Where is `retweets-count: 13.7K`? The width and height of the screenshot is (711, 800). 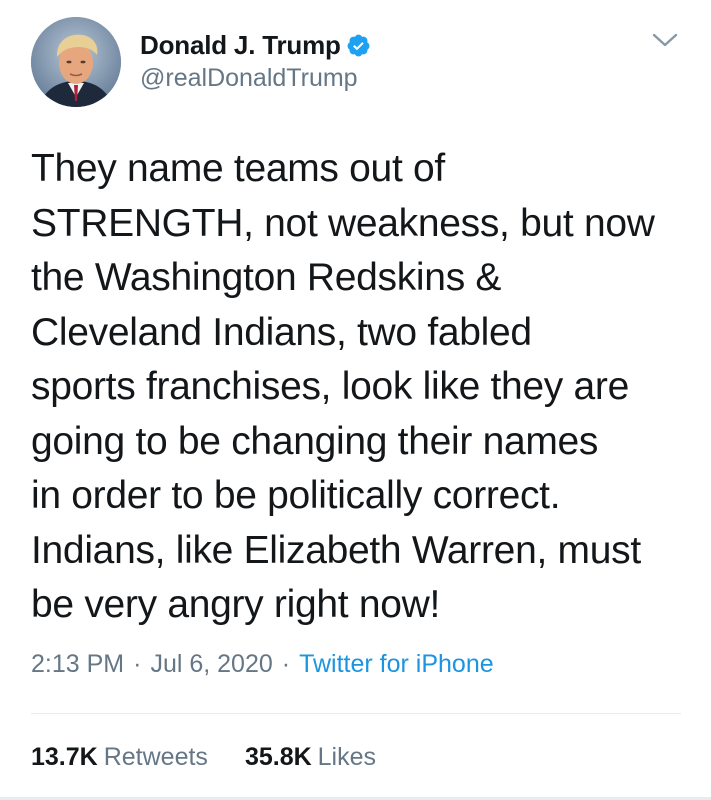
retweets-count: 13.7K is located at coordinates (64, 757).